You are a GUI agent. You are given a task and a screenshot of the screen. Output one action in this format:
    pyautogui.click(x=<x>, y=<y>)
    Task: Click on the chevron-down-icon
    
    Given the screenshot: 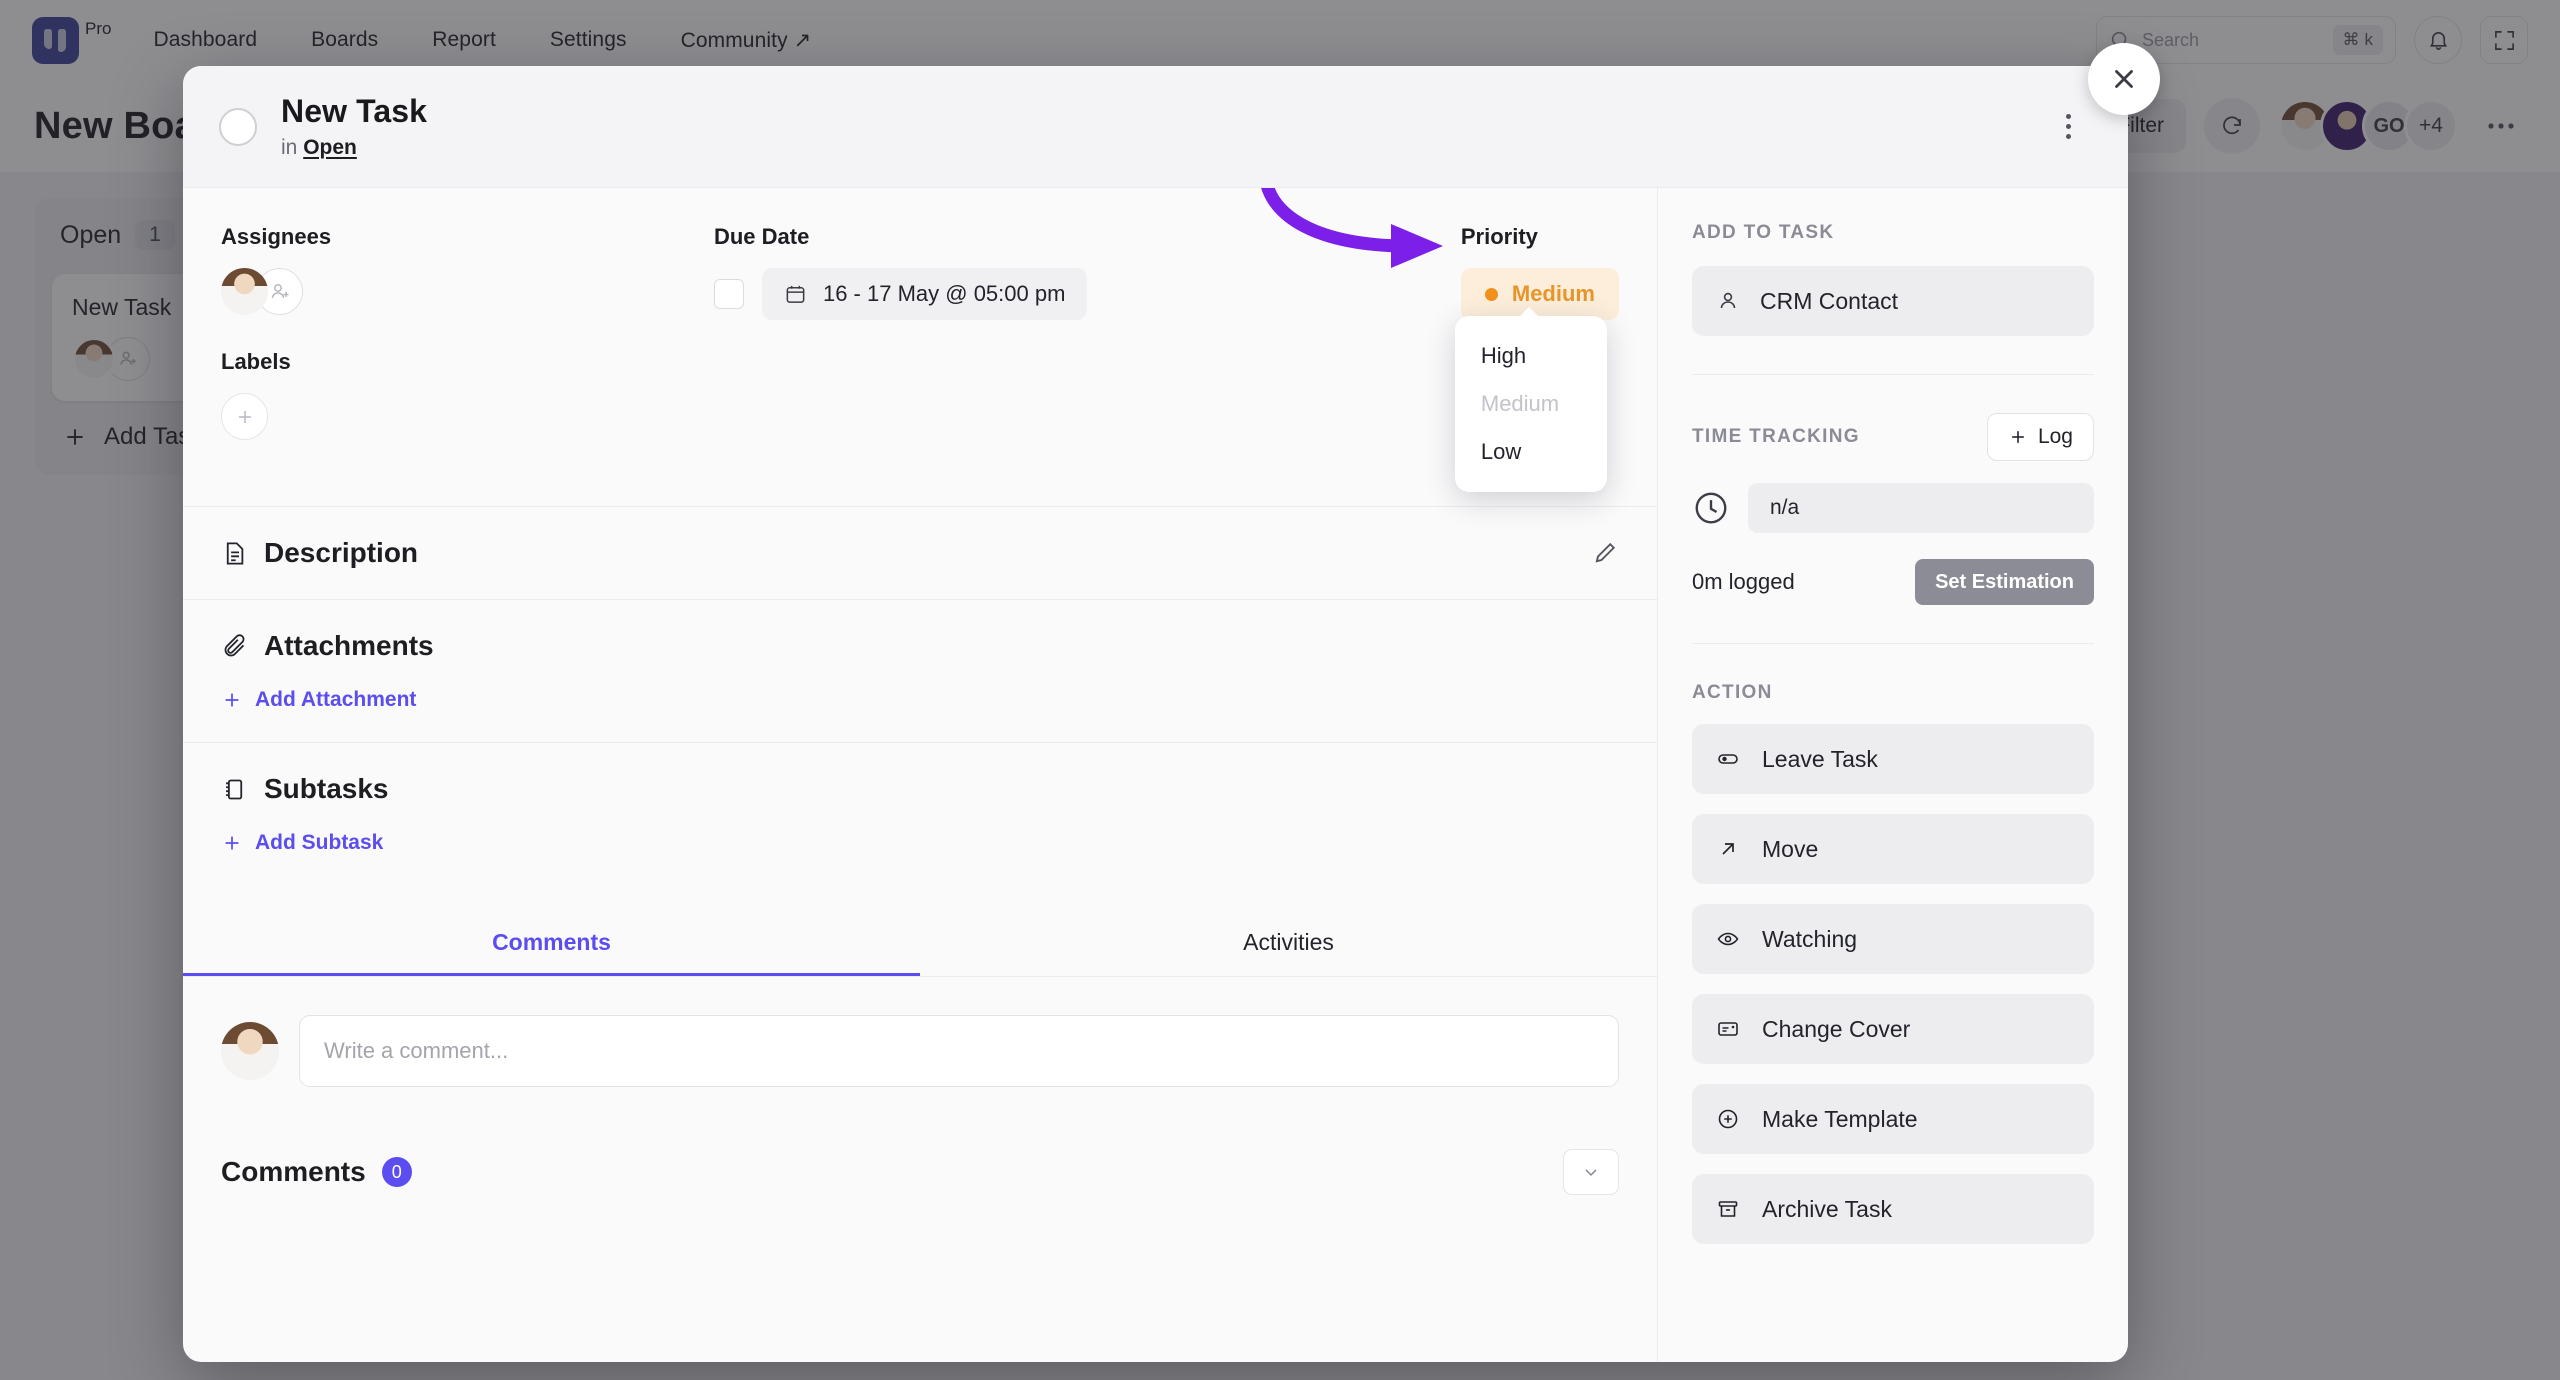 What is the action you would take?
    pyautogui.click(x=1591, y=1172)
    